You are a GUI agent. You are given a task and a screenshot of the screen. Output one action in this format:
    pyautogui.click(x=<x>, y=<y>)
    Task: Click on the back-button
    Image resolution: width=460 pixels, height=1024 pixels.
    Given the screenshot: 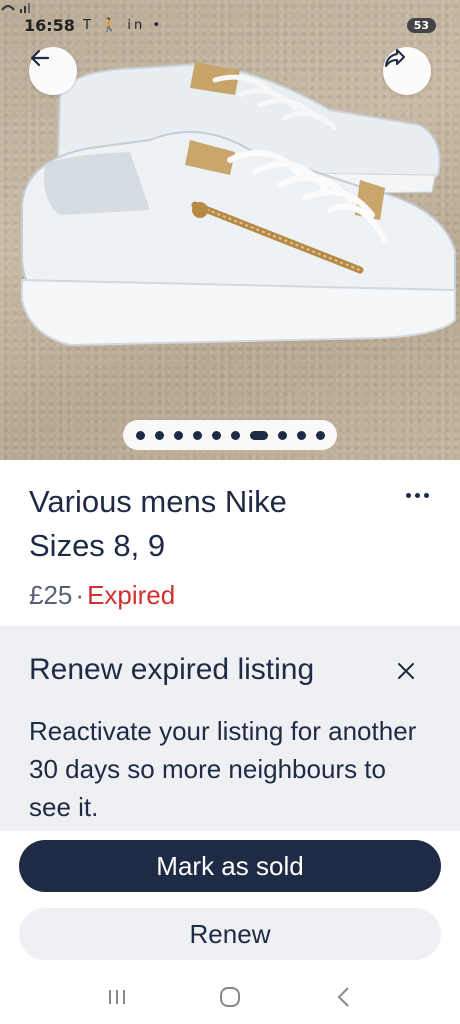 What is the action you would take?
    pyautogui.click(x=53, y=71)
    